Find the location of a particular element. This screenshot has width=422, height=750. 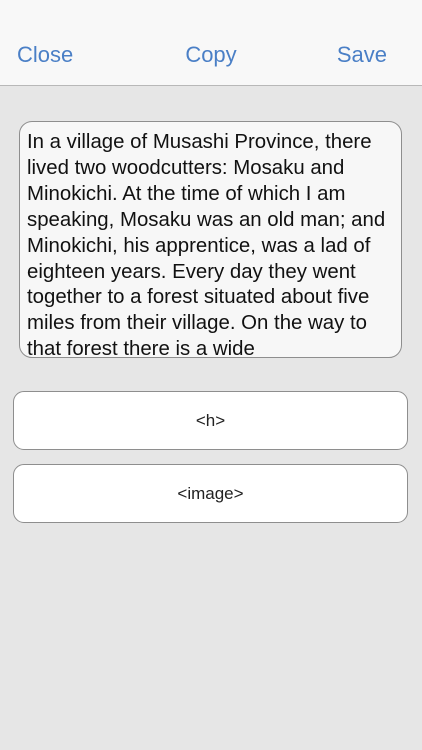

navigation-bar: Close Copy Save is located at coordinates (211, 43).